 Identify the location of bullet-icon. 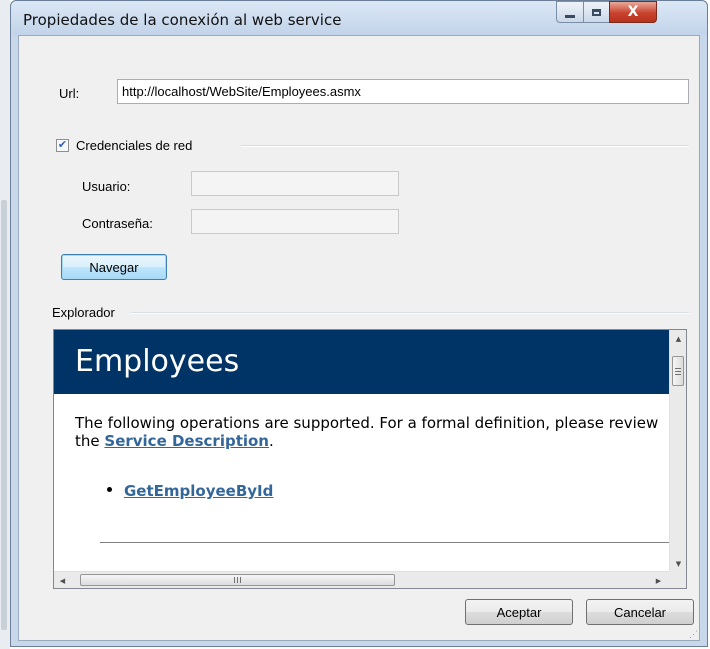
(109, 489).